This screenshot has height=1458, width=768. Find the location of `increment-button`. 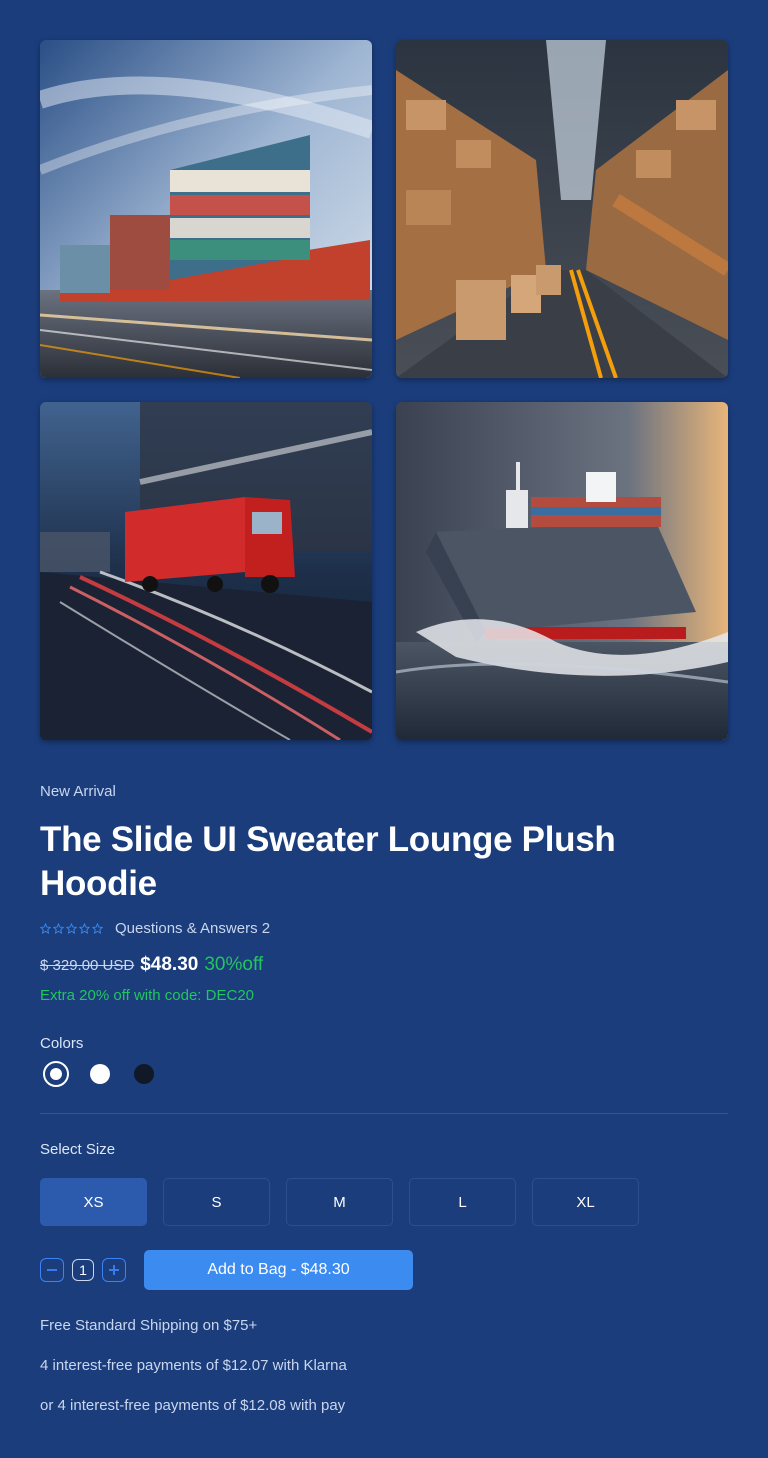

increment-button is located at coordinates (114, 1270).